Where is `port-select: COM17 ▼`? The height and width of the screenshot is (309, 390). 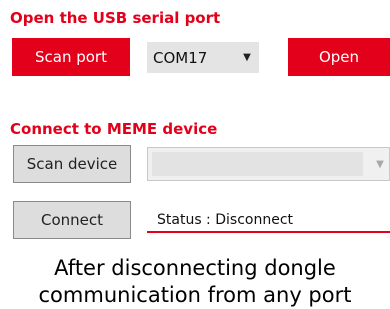
port-select: COM17 ▼ is located at coordinates (203, 57).